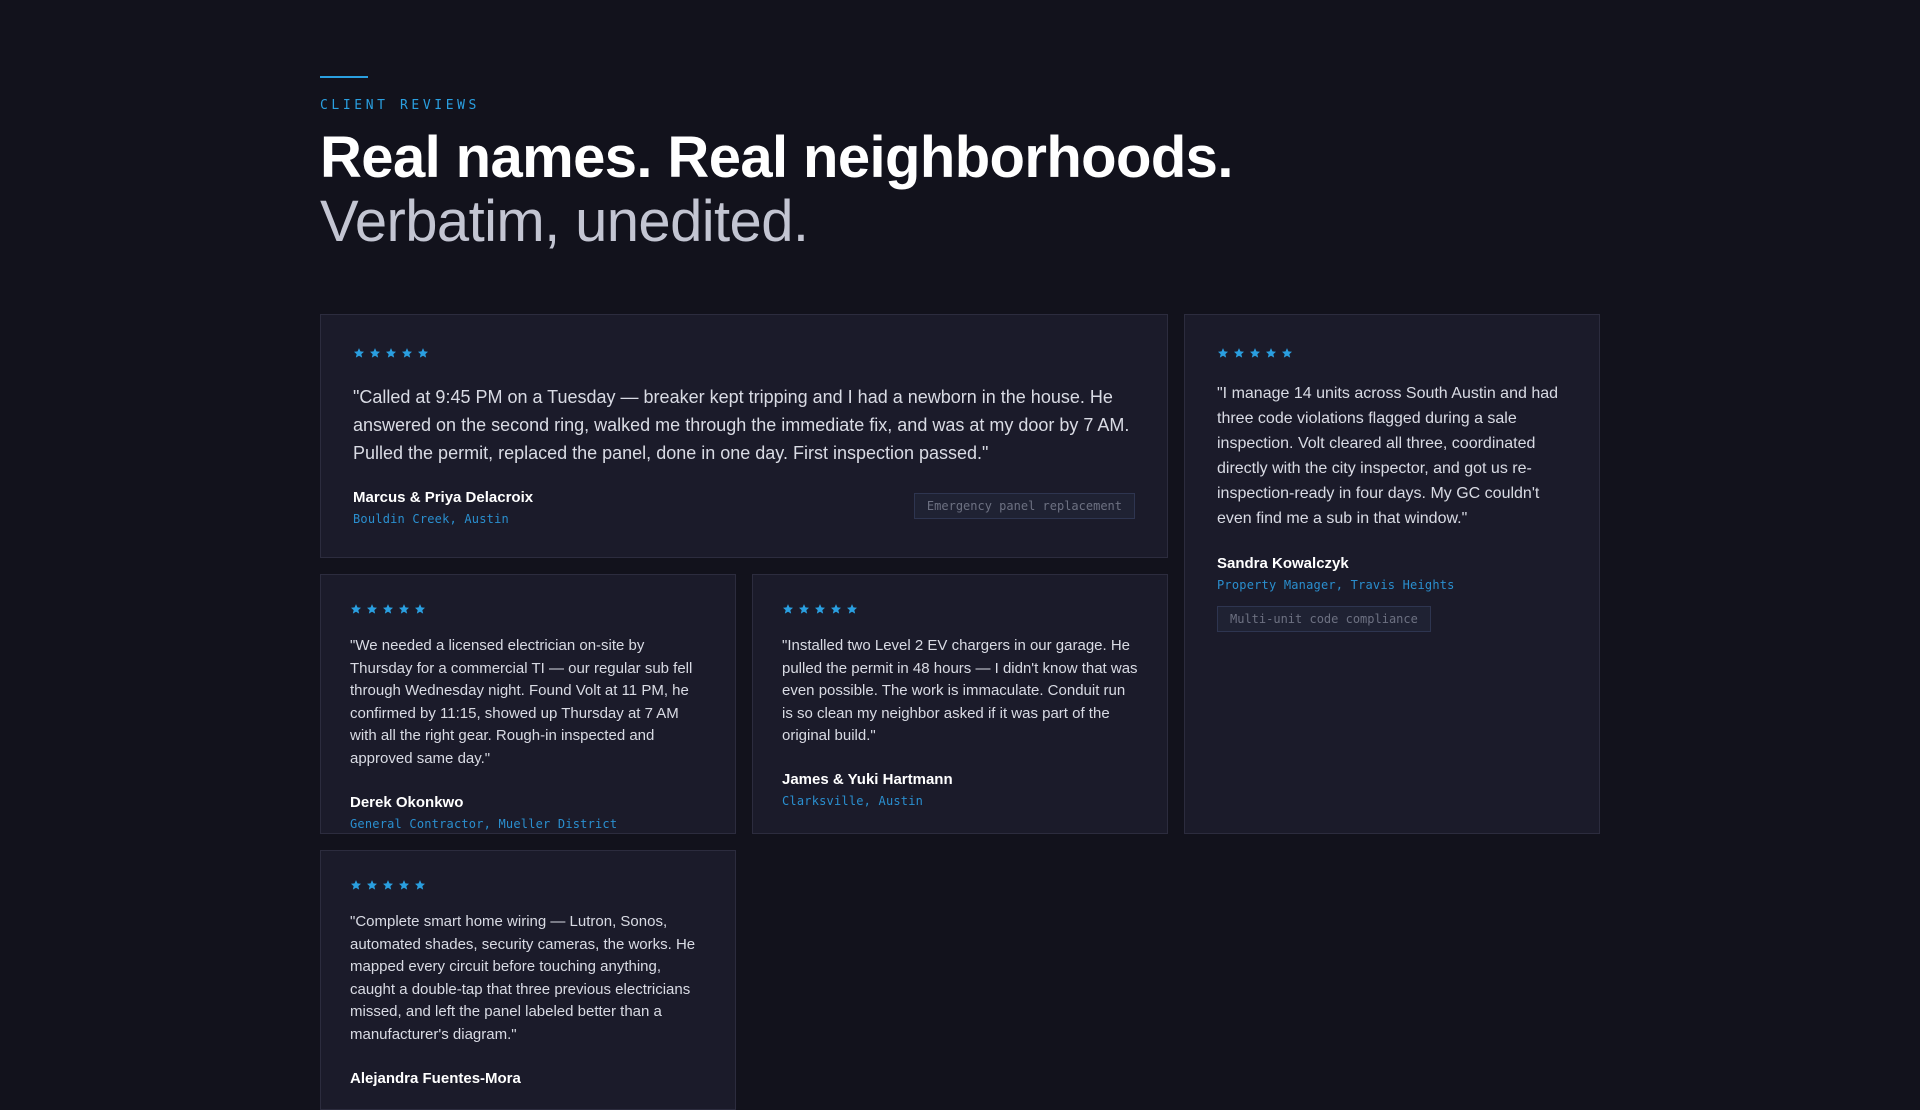  What do you see at coordinates (1336, 585) in the screenshot?
I see `author-location: Property Manager, Travis Heights` at bounding box center [1336, 585].